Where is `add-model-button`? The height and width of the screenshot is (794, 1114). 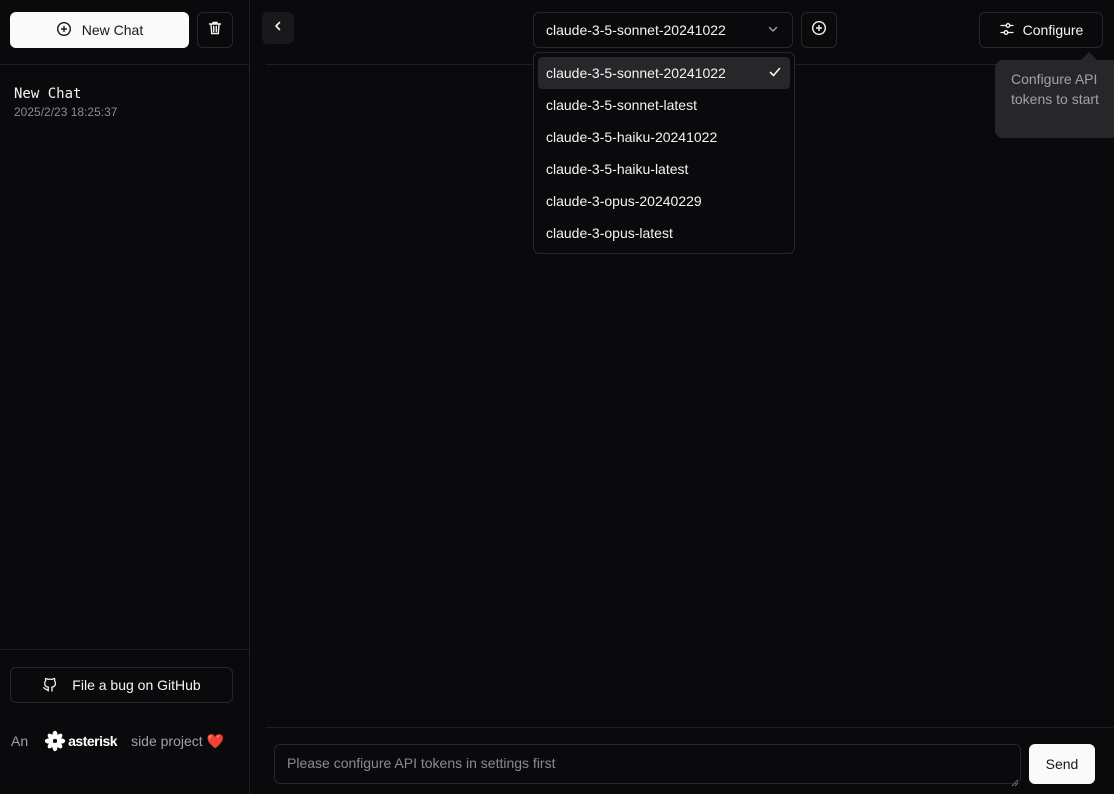 add-model-button is located at coordinates (819, 30).